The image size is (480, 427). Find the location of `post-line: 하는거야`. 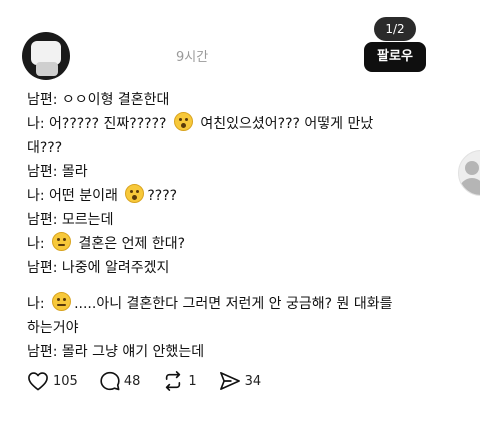

post-line: 하는거야 is located at coordinates (53, 328).